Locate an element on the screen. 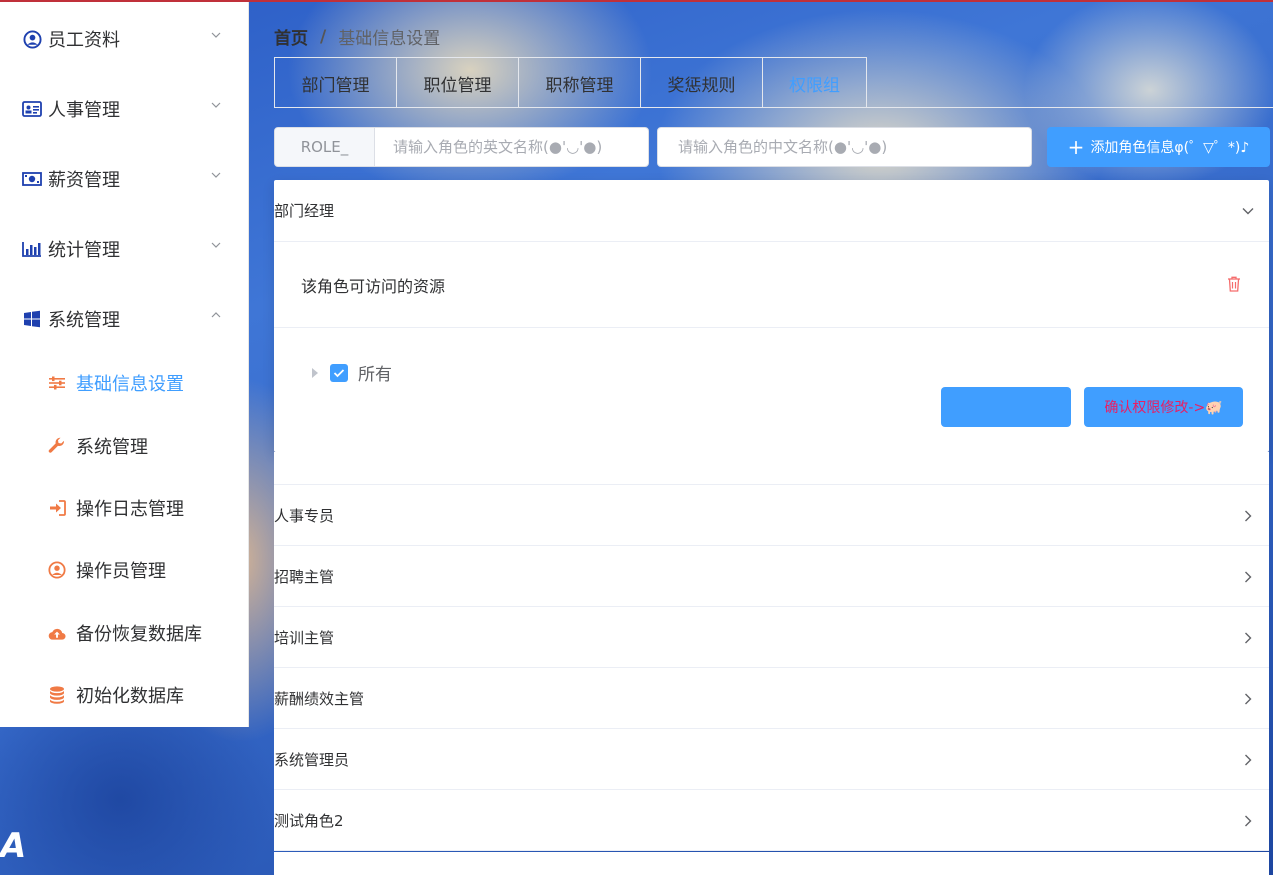 The image size is (1273, 875). tab-title: 职称管理 is located at coordinates (580, 83).